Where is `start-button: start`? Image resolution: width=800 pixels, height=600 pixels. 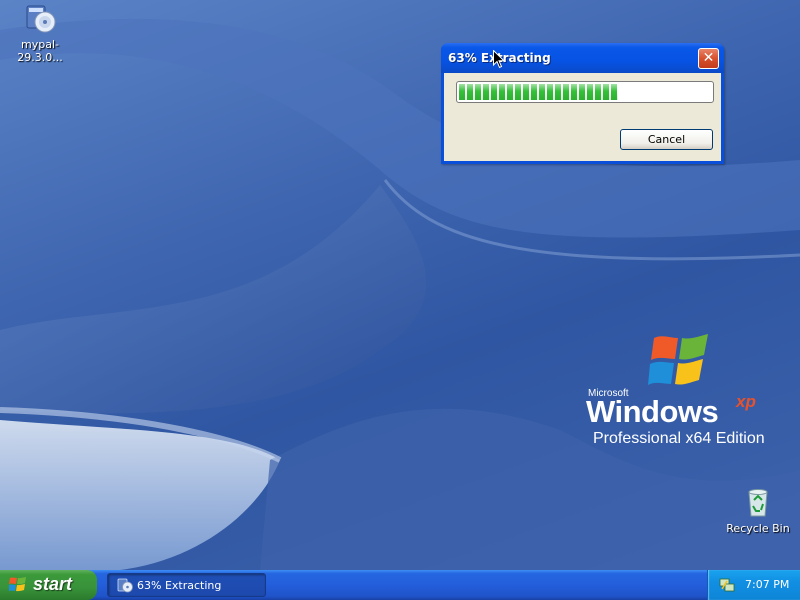
start-button: start is located at coordinates (48, 585).